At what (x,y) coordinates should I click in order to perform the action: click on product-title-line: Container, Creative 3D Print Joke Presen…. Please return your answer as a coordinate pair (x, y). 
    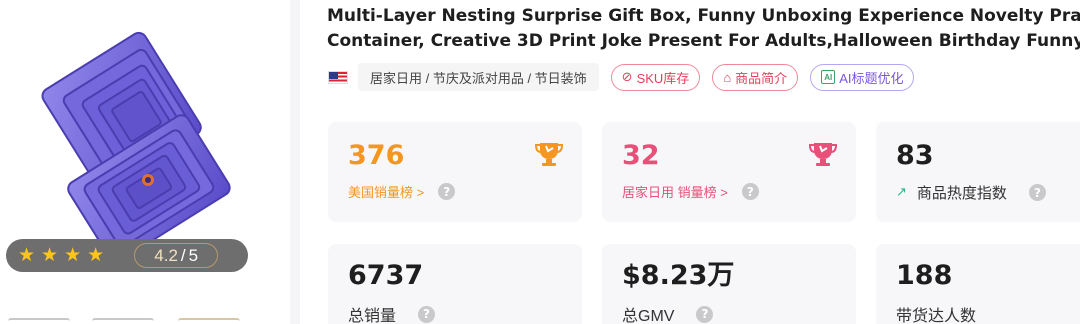
    Looking at the image, I should click on (703, 41).